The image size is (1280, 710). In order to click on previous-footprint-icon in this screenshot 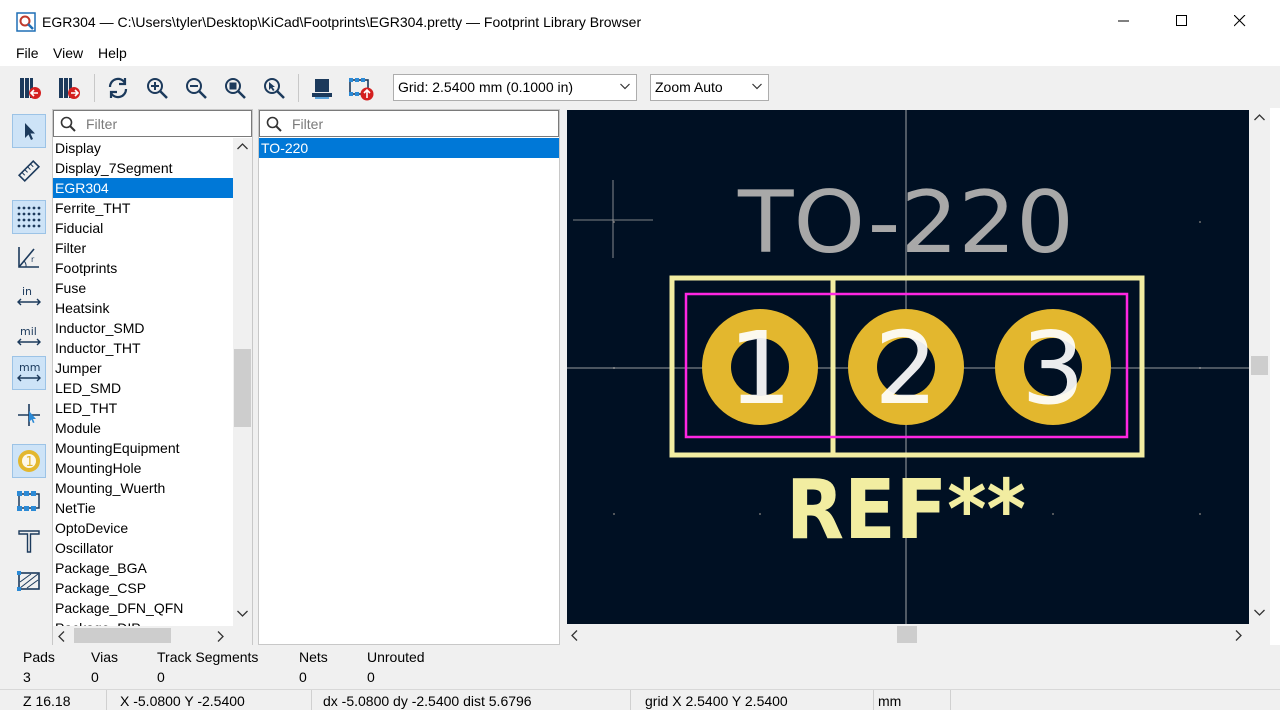, I will do `click(30, 88)`.